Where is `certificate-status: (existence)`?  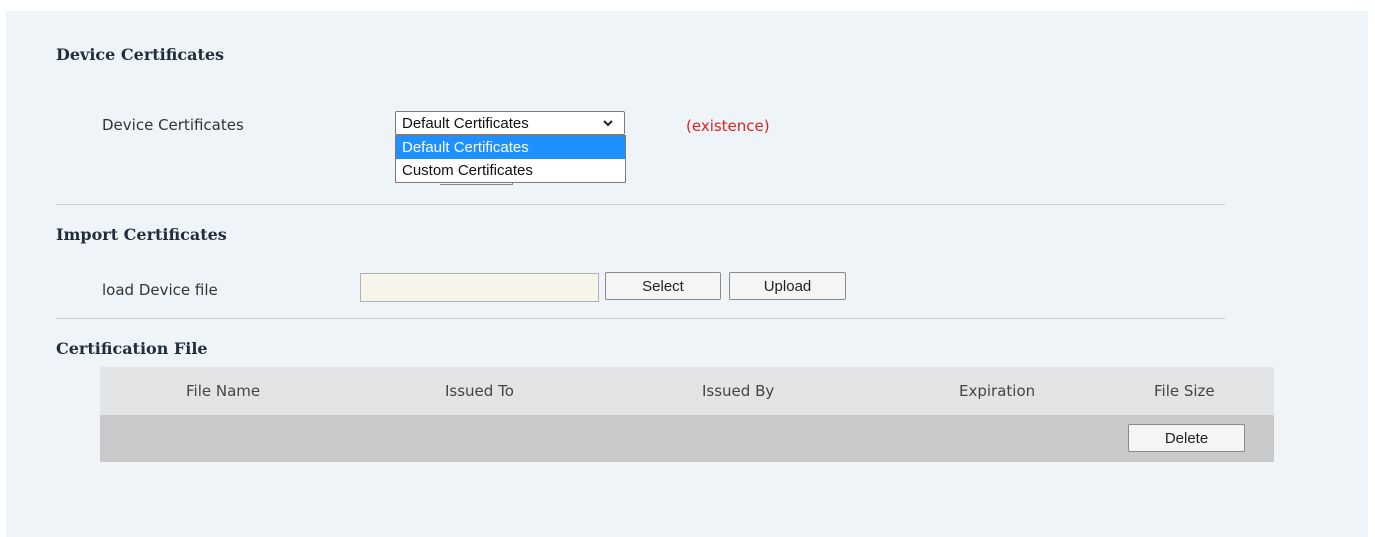 certificate-status: (existence) is located at coordinates (728, 126).